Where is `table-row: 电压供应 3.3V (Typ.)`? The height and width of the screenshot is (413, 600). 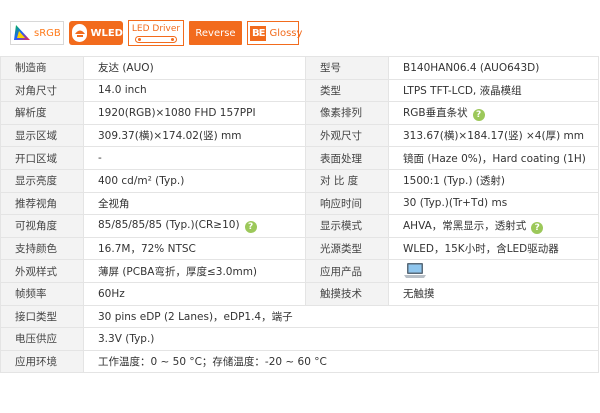
table-row: 电压供应 3.3V (Typ.) is located at coordinates (299, 339).